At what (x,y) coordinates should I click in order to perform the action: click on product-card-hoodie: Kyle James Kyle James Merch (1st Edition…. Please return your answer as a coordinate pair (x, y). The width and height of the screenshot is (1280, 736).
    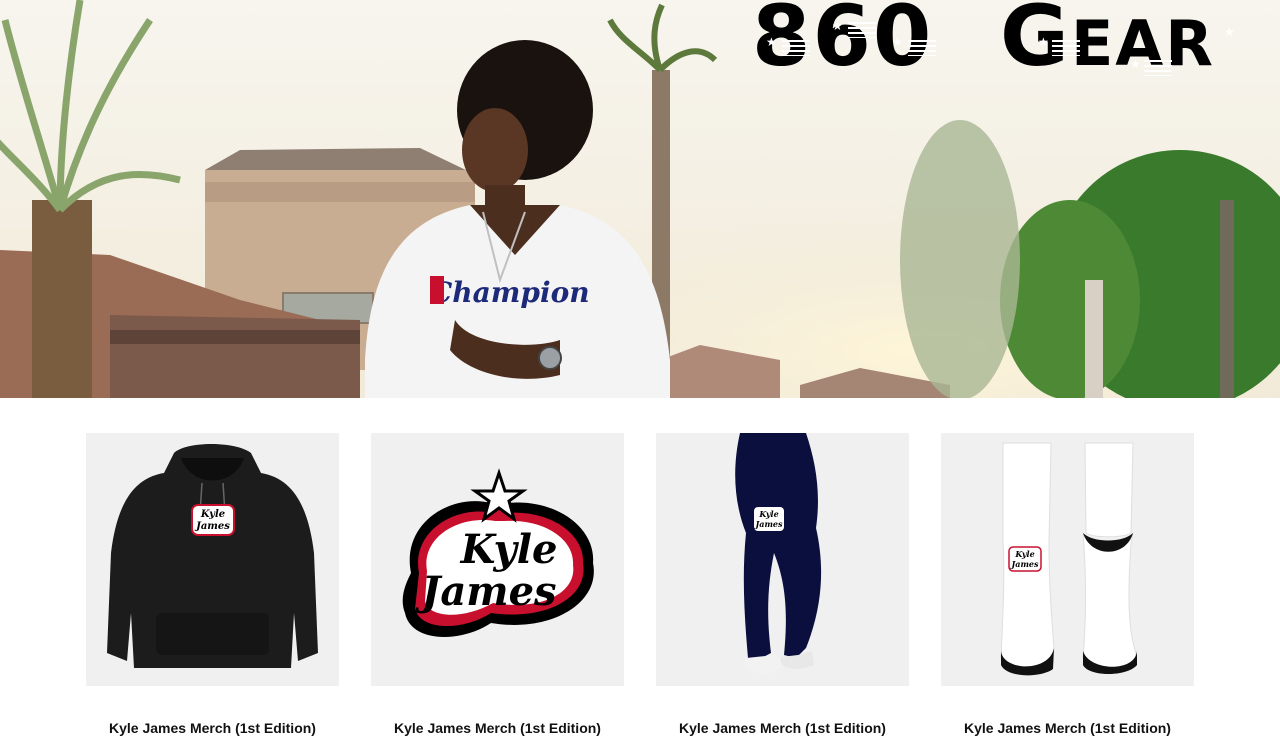
    Looking at the image, I should click on (212, 584).